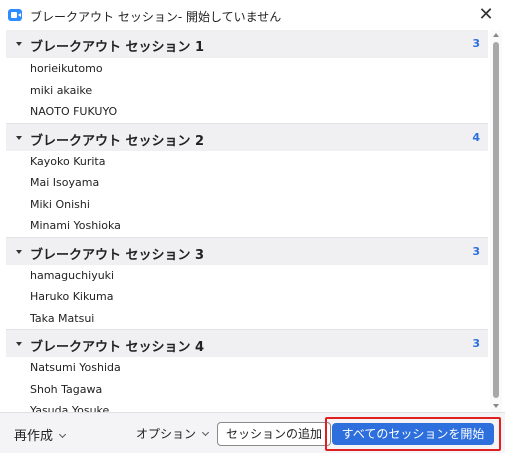 Image resolution: width=505 pixels, height=453 pixels. What do you see at coordinates (247, 112) in the screenshot?
I see `participant-row: NAOTO FUKUYO` at bounding box center [247, 112].